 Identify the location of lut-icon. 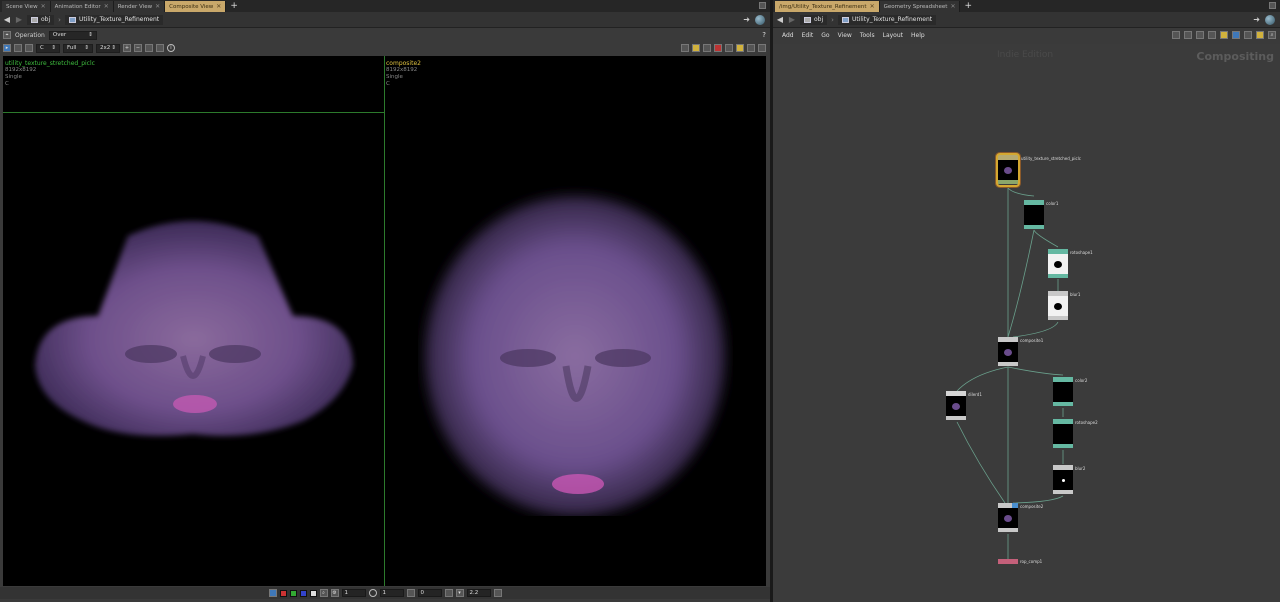
(448, 593).